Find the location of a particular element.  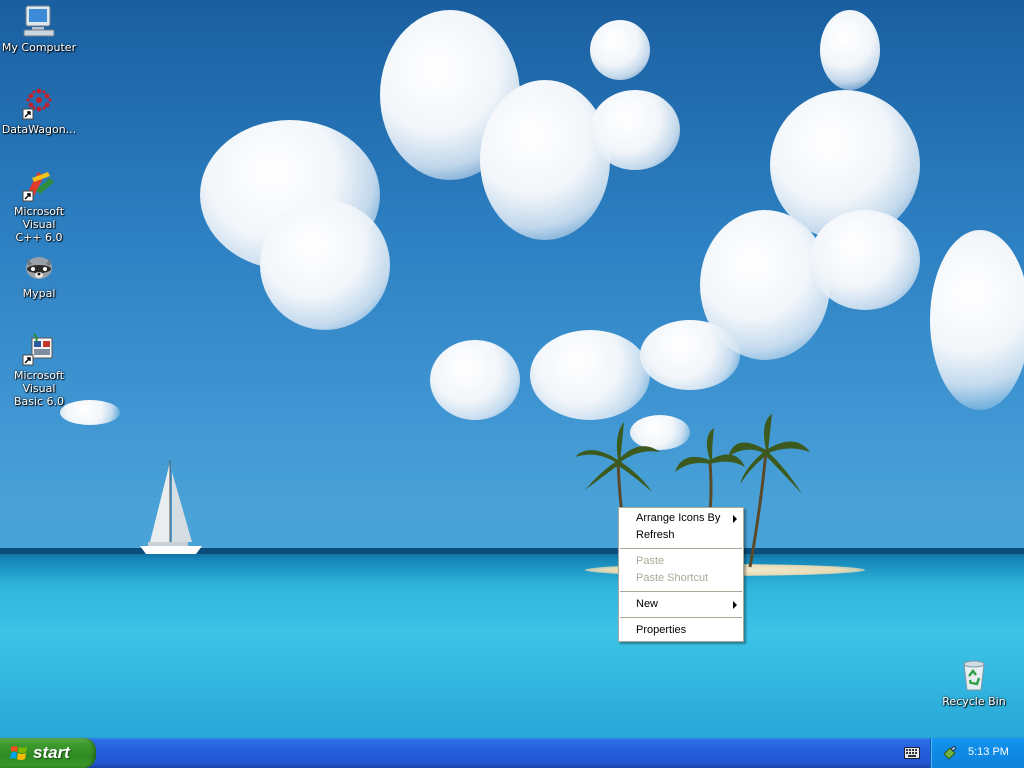

desktop-icon-label: Microsoft Visual Basic 6.0 is located at coordinates (39, 388).